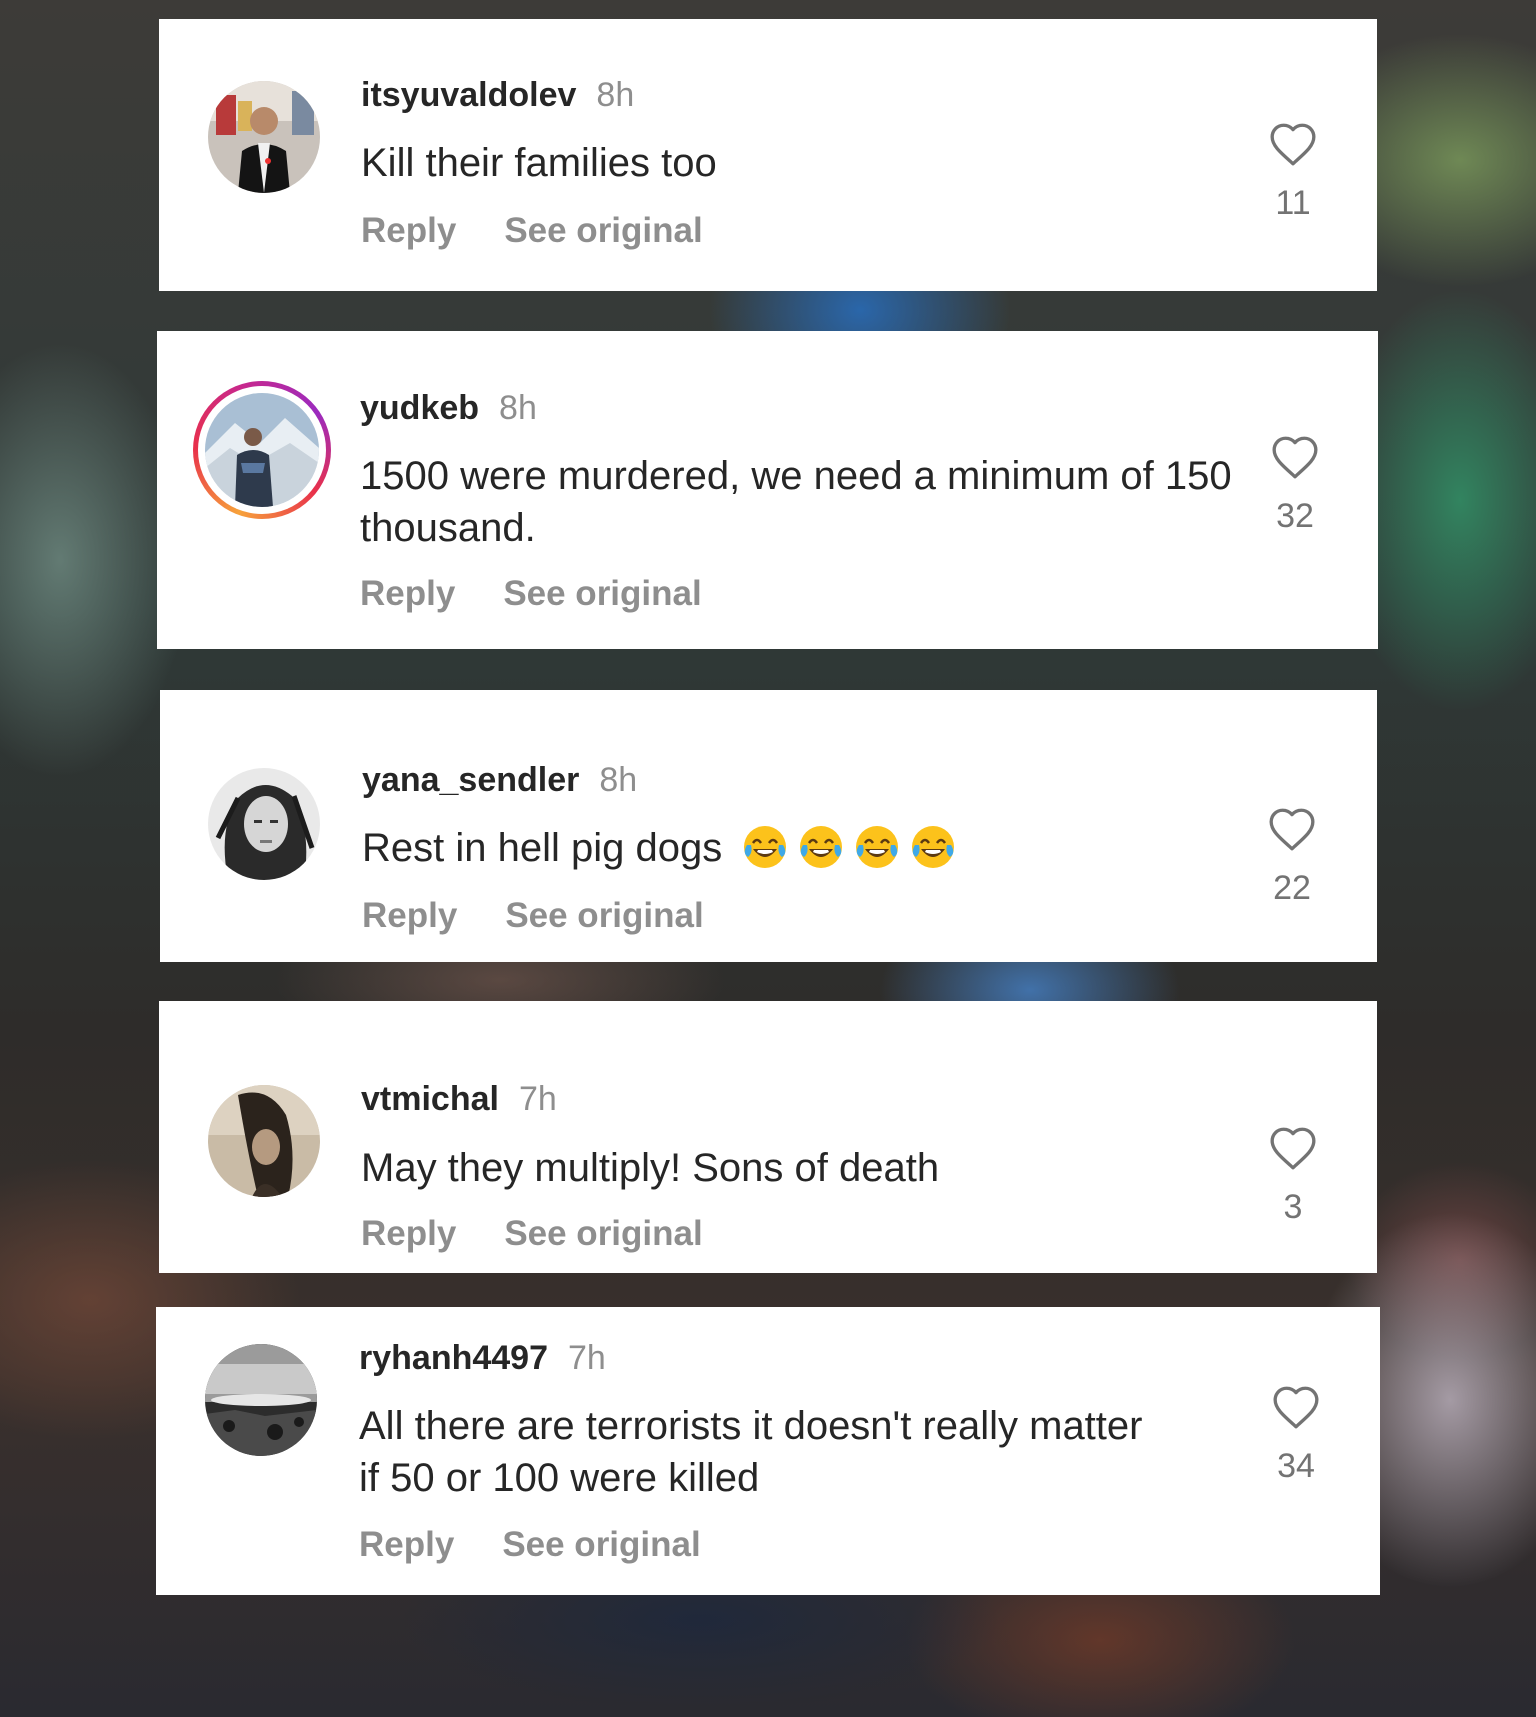 The height and width of the screenshot is (1717, 1536). I want to click on like-control: 3, so click(1293, 1176).